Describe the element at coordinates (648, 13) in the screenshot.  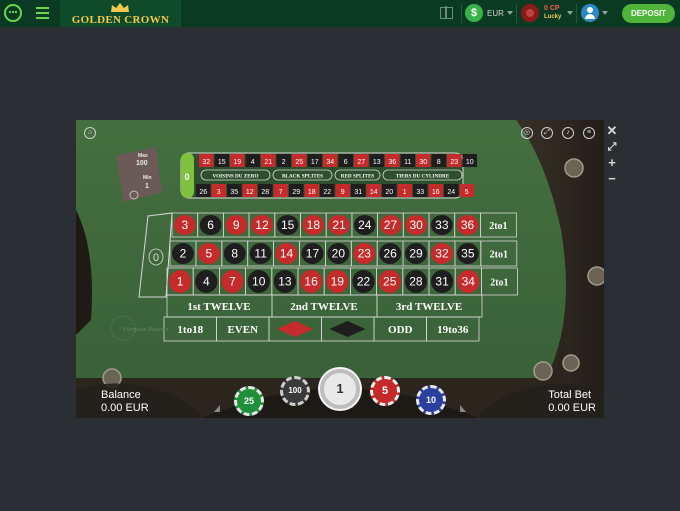
I see `deposit-button: DEPOSIT` at that location.